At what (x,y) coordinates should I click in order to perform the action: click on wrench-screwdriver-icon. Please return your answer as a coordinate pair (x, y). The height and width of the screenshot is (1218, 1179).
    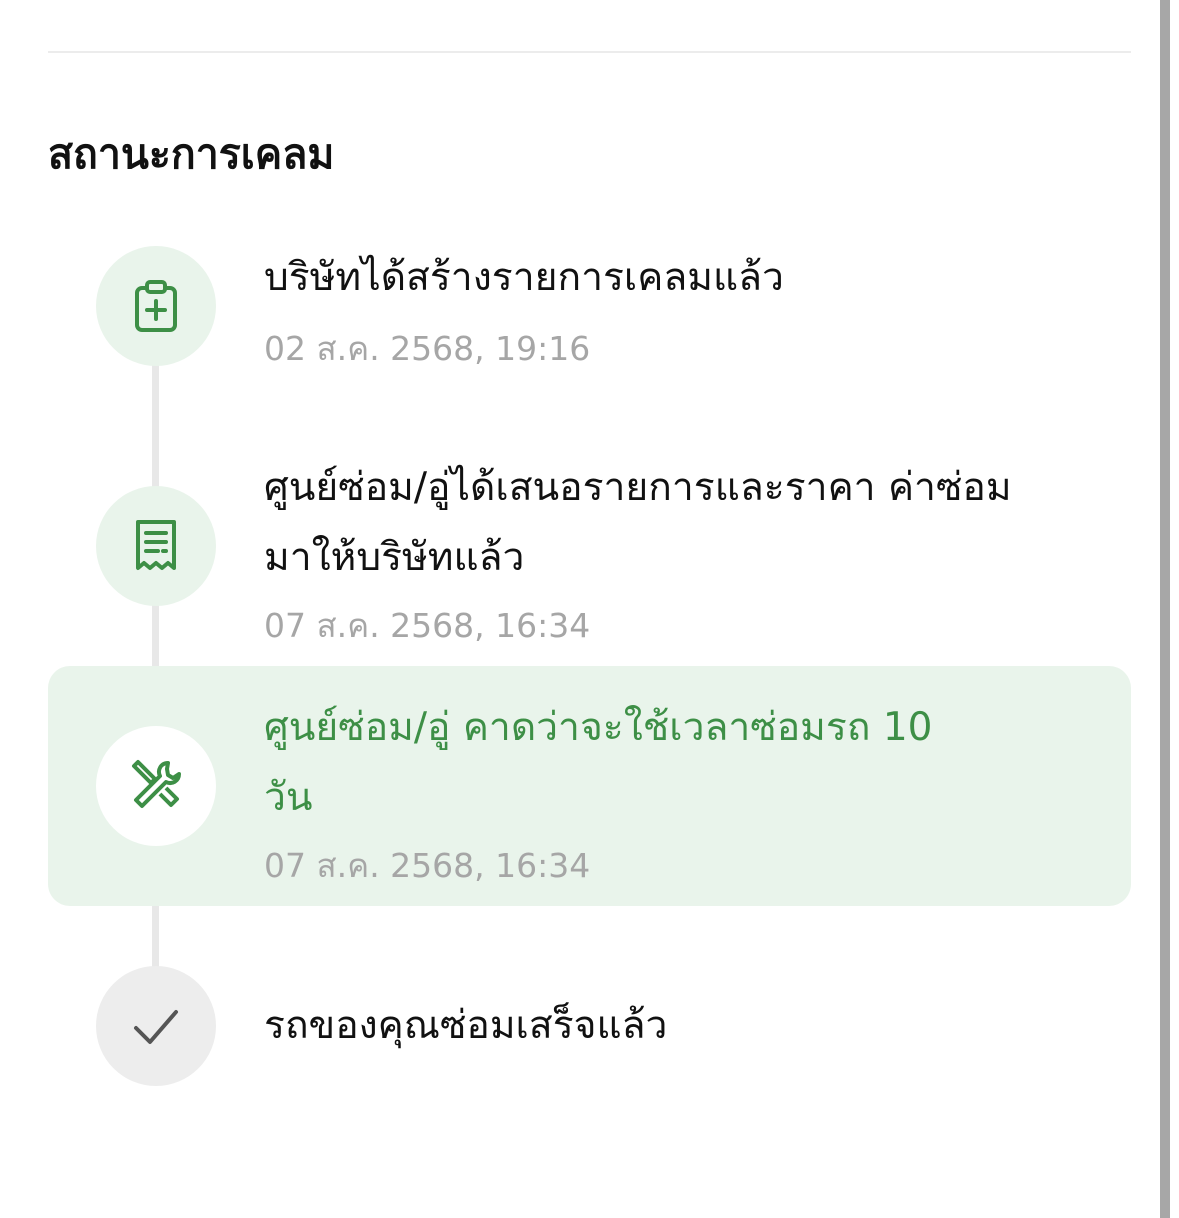
    Looking at the image, I should click on (156, 784).